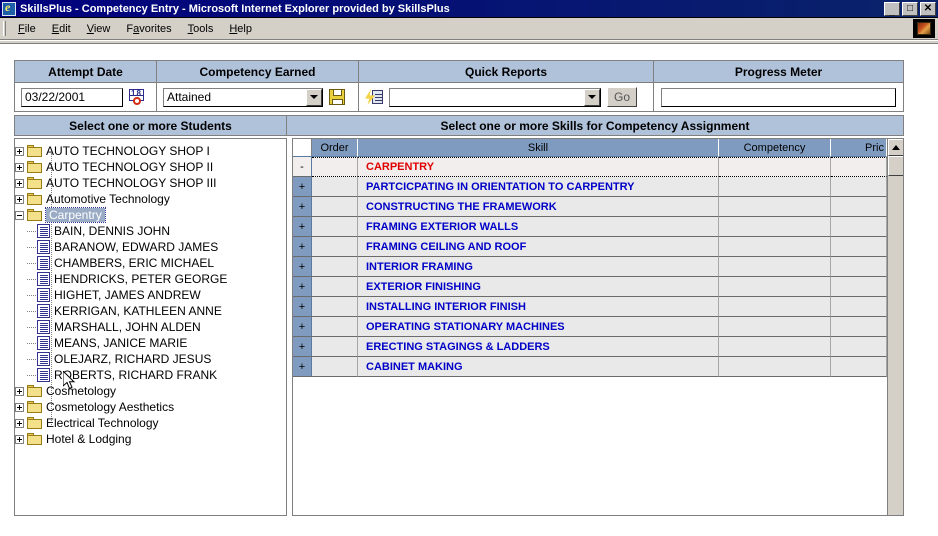 This screenshot has width=938, height=536. Describe the element at coordinates (538, 327) in the screenshot. I see `cell-skill: OPERATING STATIONARY MACHINES` at that location.